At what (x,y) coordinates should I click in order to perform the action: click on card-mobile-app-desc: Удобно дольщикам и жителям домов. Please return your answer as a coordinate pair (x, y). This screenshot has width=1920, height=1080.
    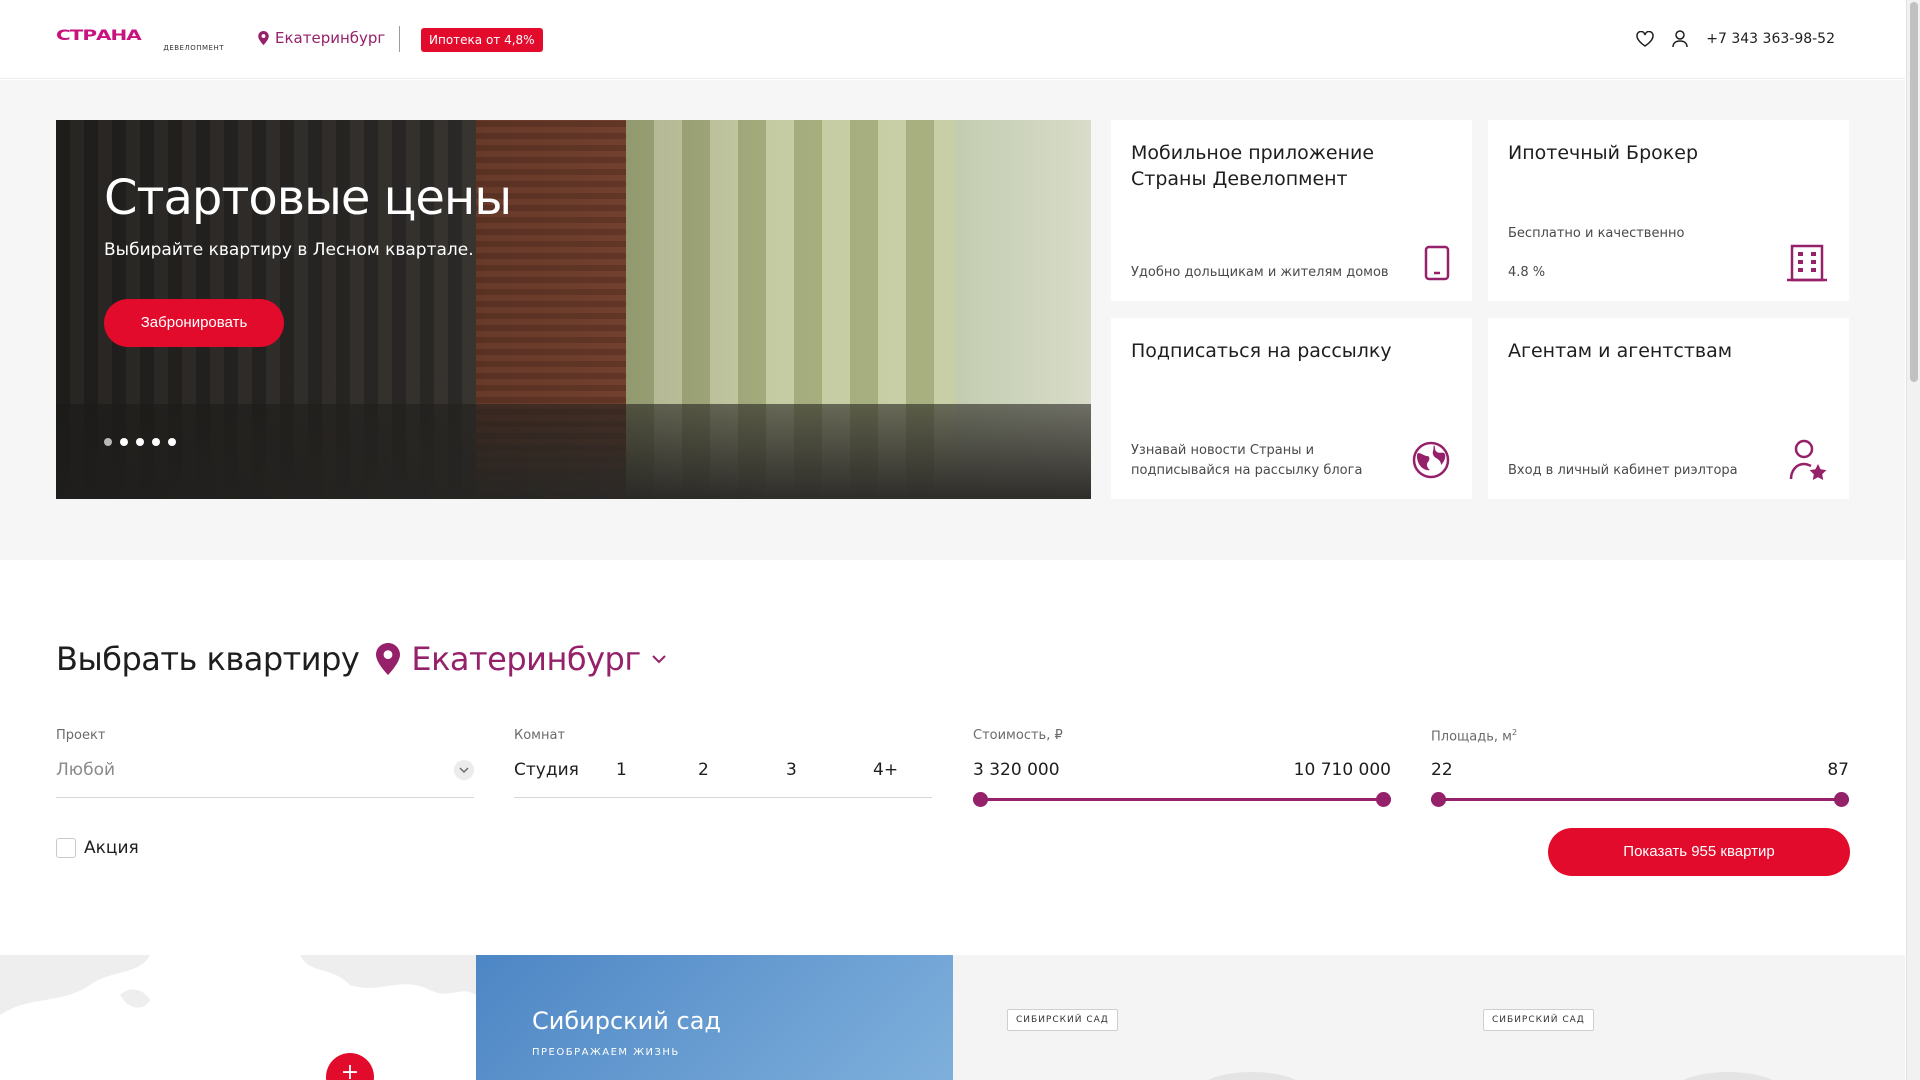
    Looking at the image, I should click on (1260, 272).